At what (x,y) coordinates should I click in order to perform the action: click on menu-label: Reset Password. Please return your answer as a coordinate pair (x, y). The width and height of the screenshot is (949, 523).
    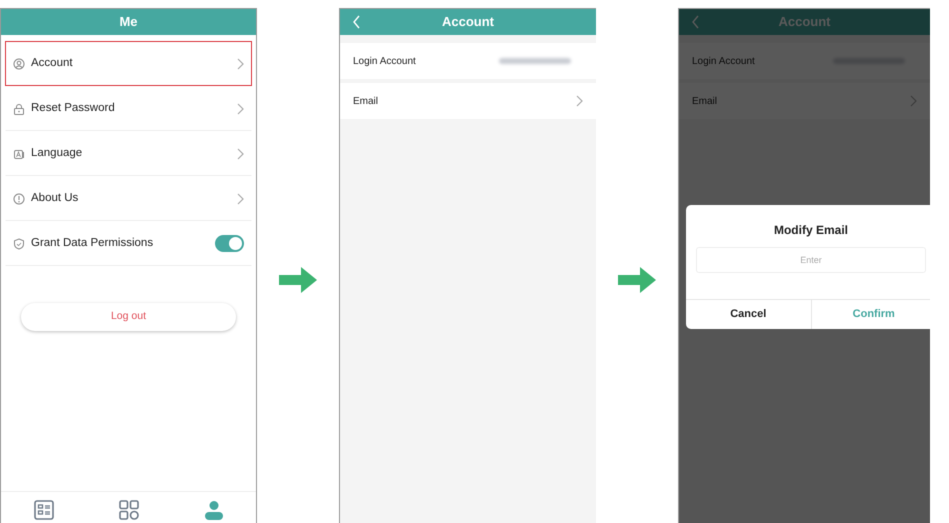
    Looking at the image, I should click on (73, 108).